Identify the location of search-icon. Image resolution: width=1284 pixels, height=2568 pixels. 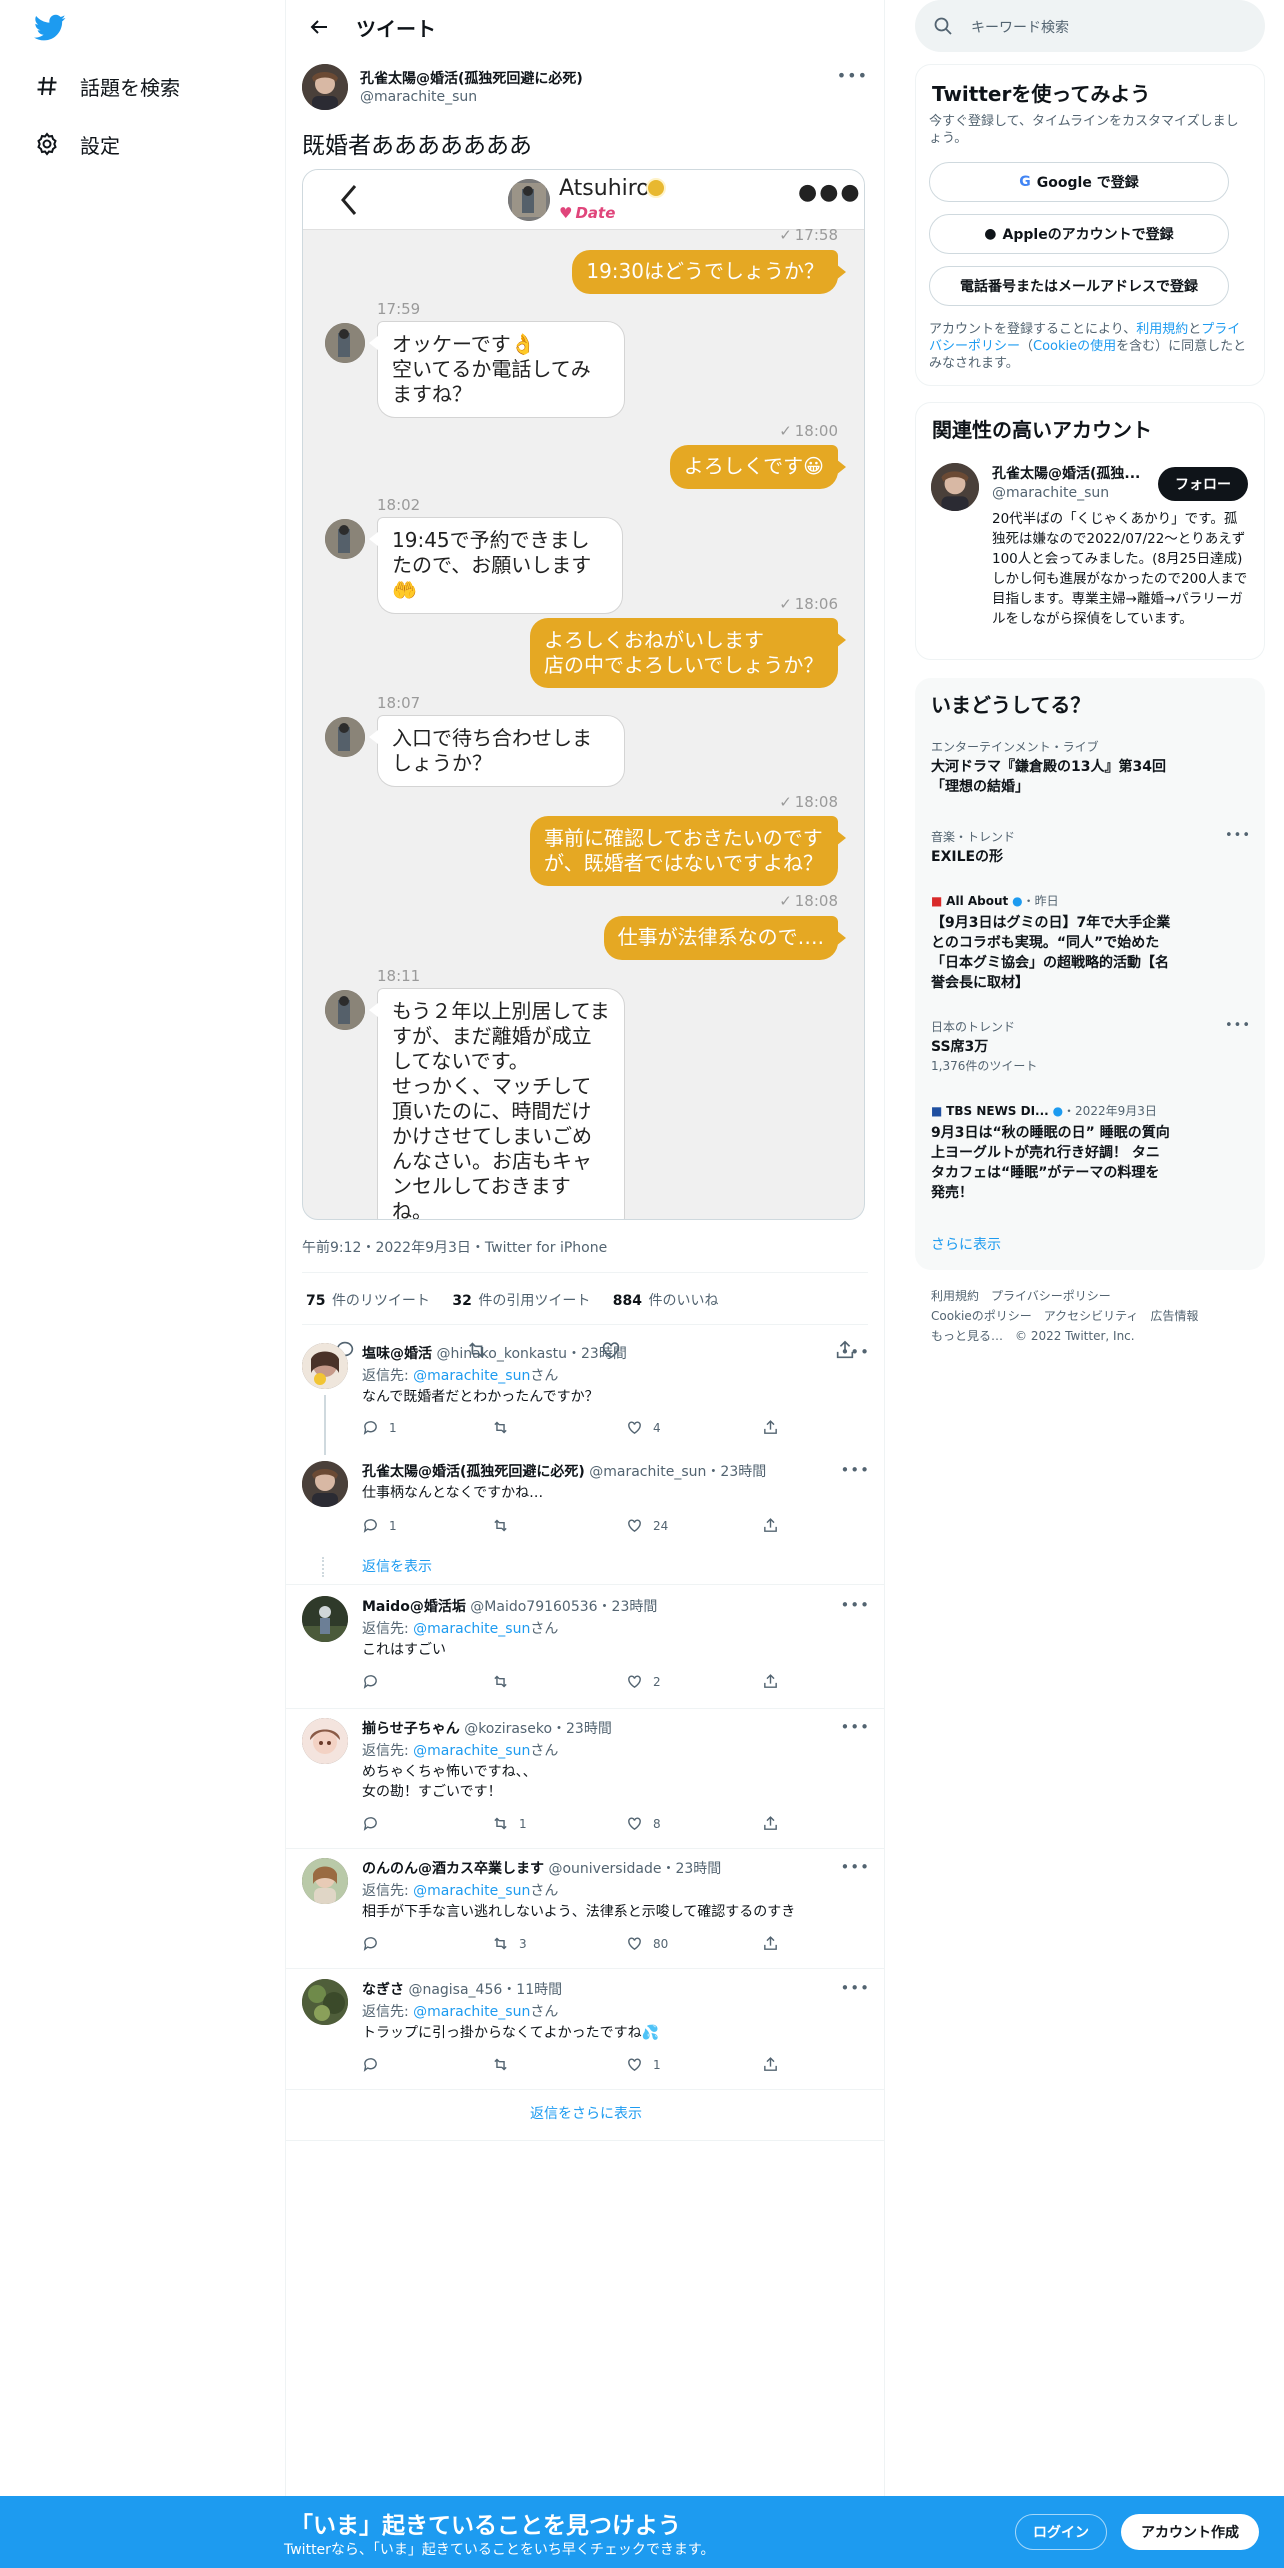
(943, 28).